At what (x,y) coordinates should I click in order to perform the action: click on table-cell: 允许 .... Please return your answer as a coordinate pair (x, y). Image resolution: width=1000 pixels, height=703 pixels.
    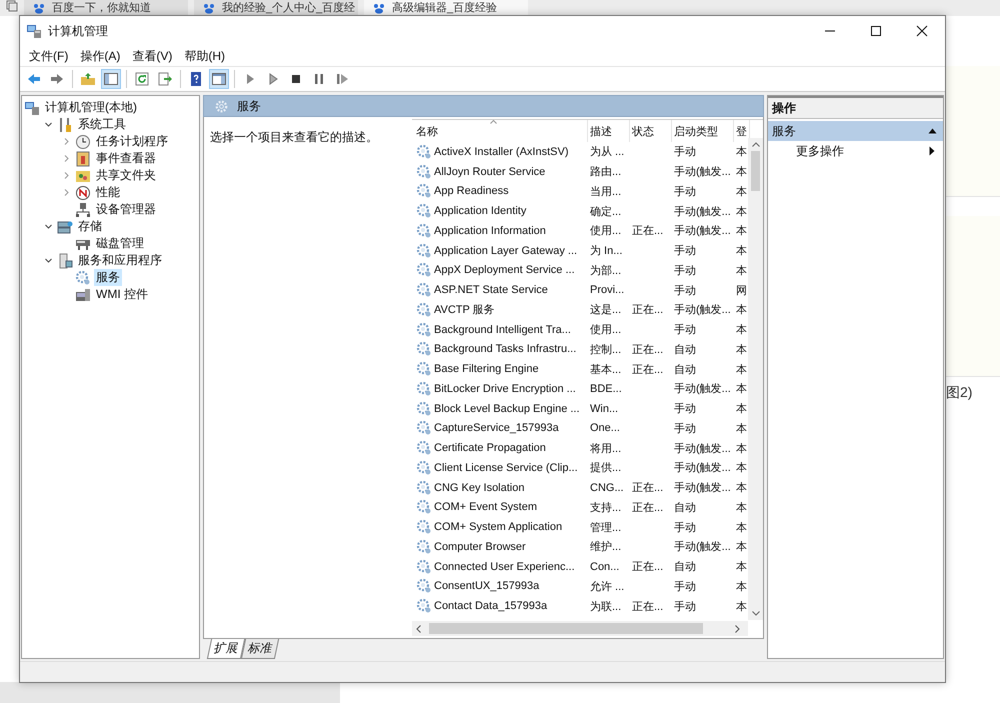
    Looking at the image, I should click on (607, 586).